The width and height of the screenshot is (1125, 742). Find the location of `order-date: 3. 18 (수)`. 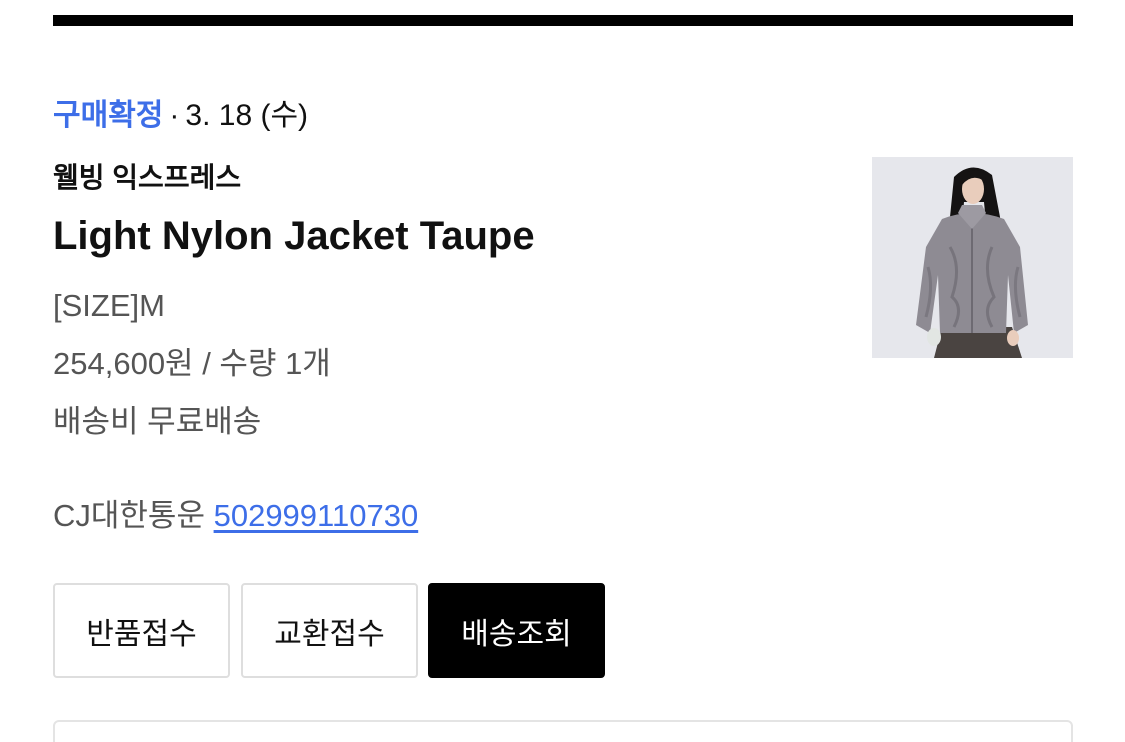

order-date: 3. 18 (수) is located at coordinates (247, 115).